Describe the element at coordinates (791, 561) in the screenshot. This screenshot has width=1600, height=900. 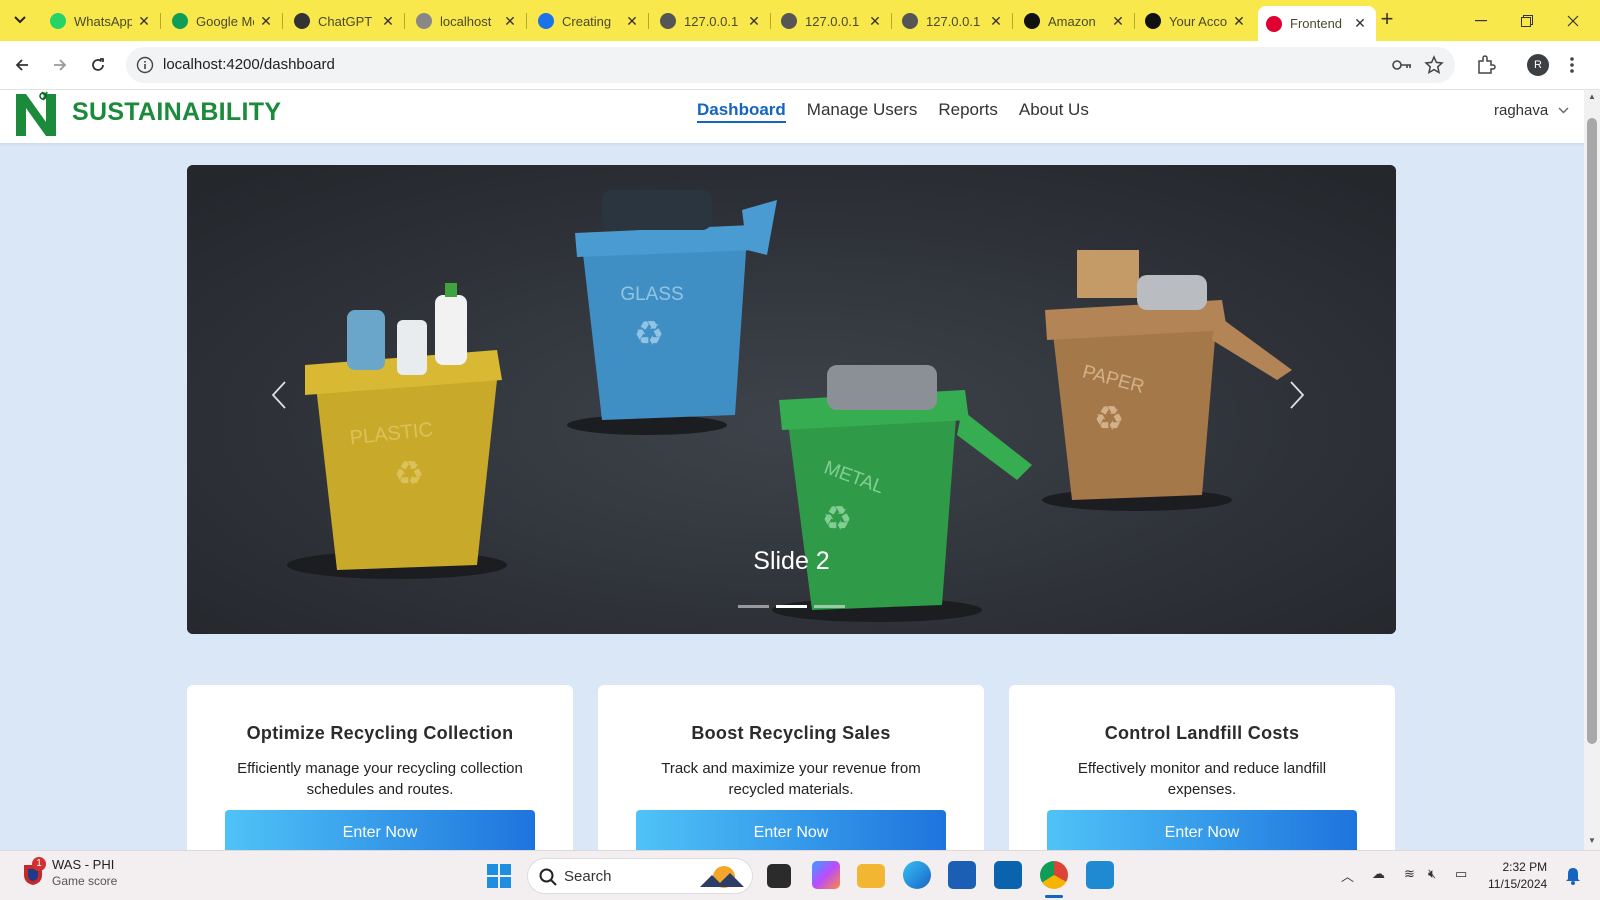
I see `slide-caption: Slide 2` at that location.